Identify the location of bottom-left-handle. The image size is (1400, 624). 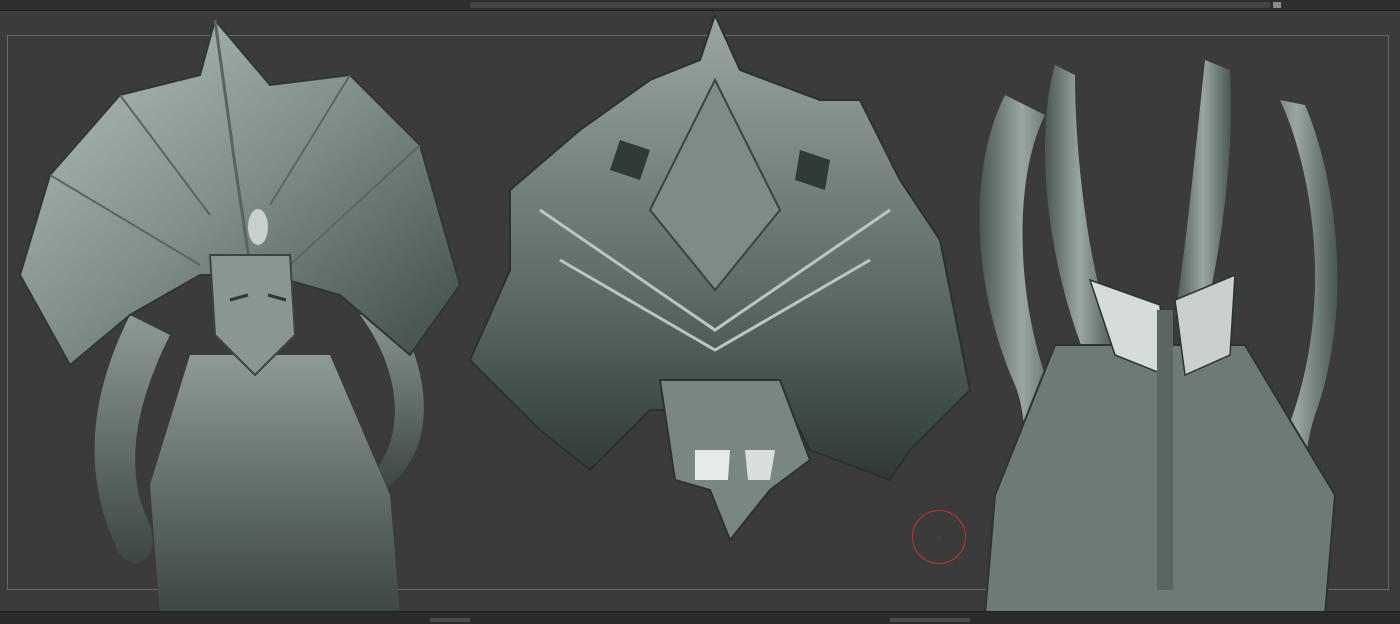
(450, 620).